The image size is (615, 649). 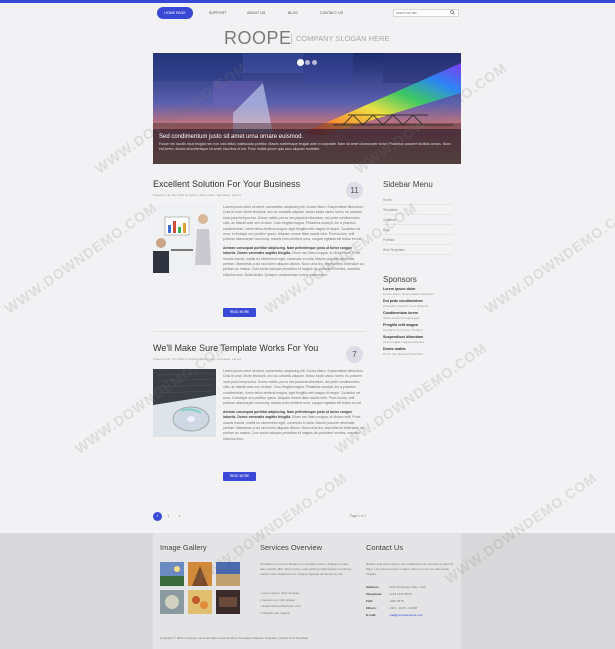 I want to click on sidebar-item-home: Home, so click(x=418, y=200).